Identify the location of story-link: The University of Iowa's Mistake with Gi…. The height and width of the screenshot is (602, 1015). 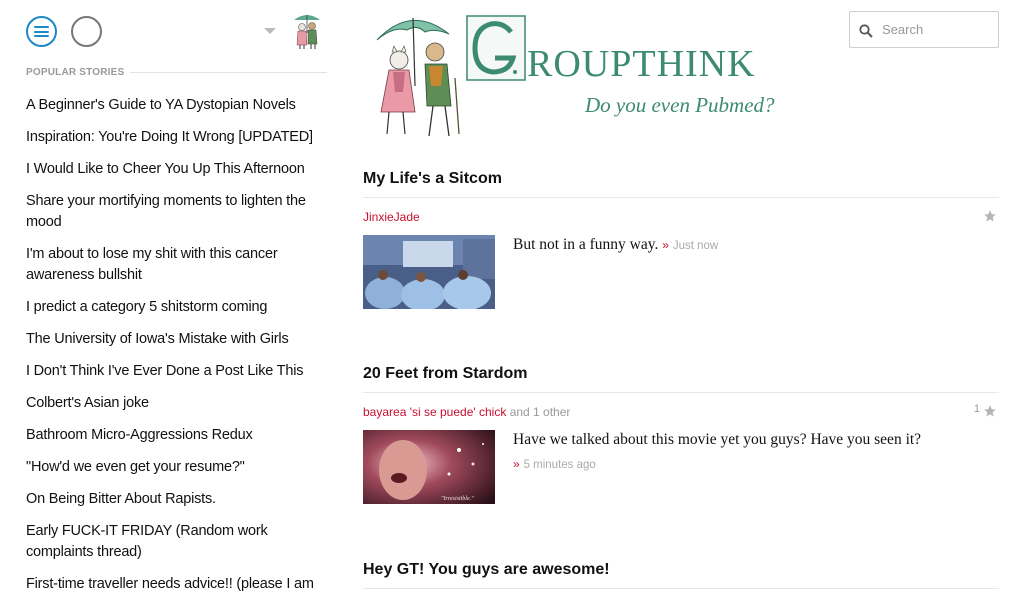
(176, 339).